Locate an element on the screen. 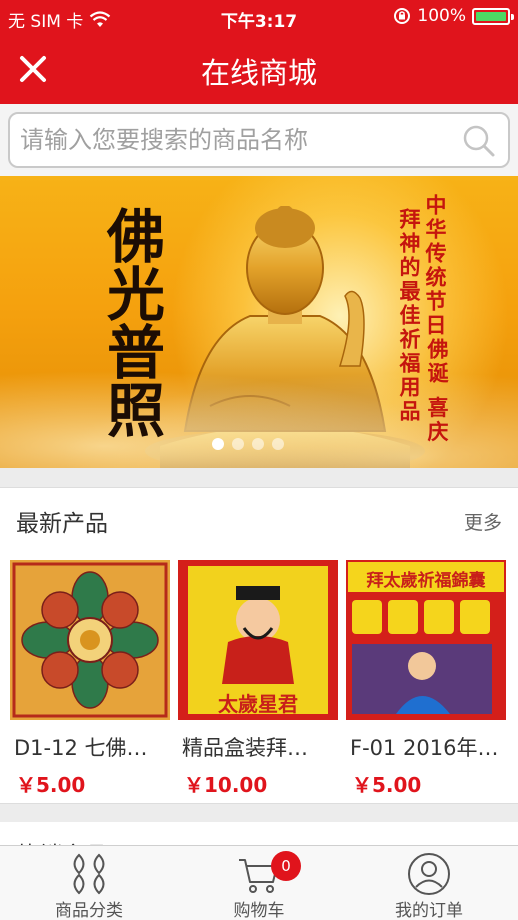 The width and height of the screenshot is (518, 920). tab-cart: 0 购物车 is located at coordinates (259, 883).